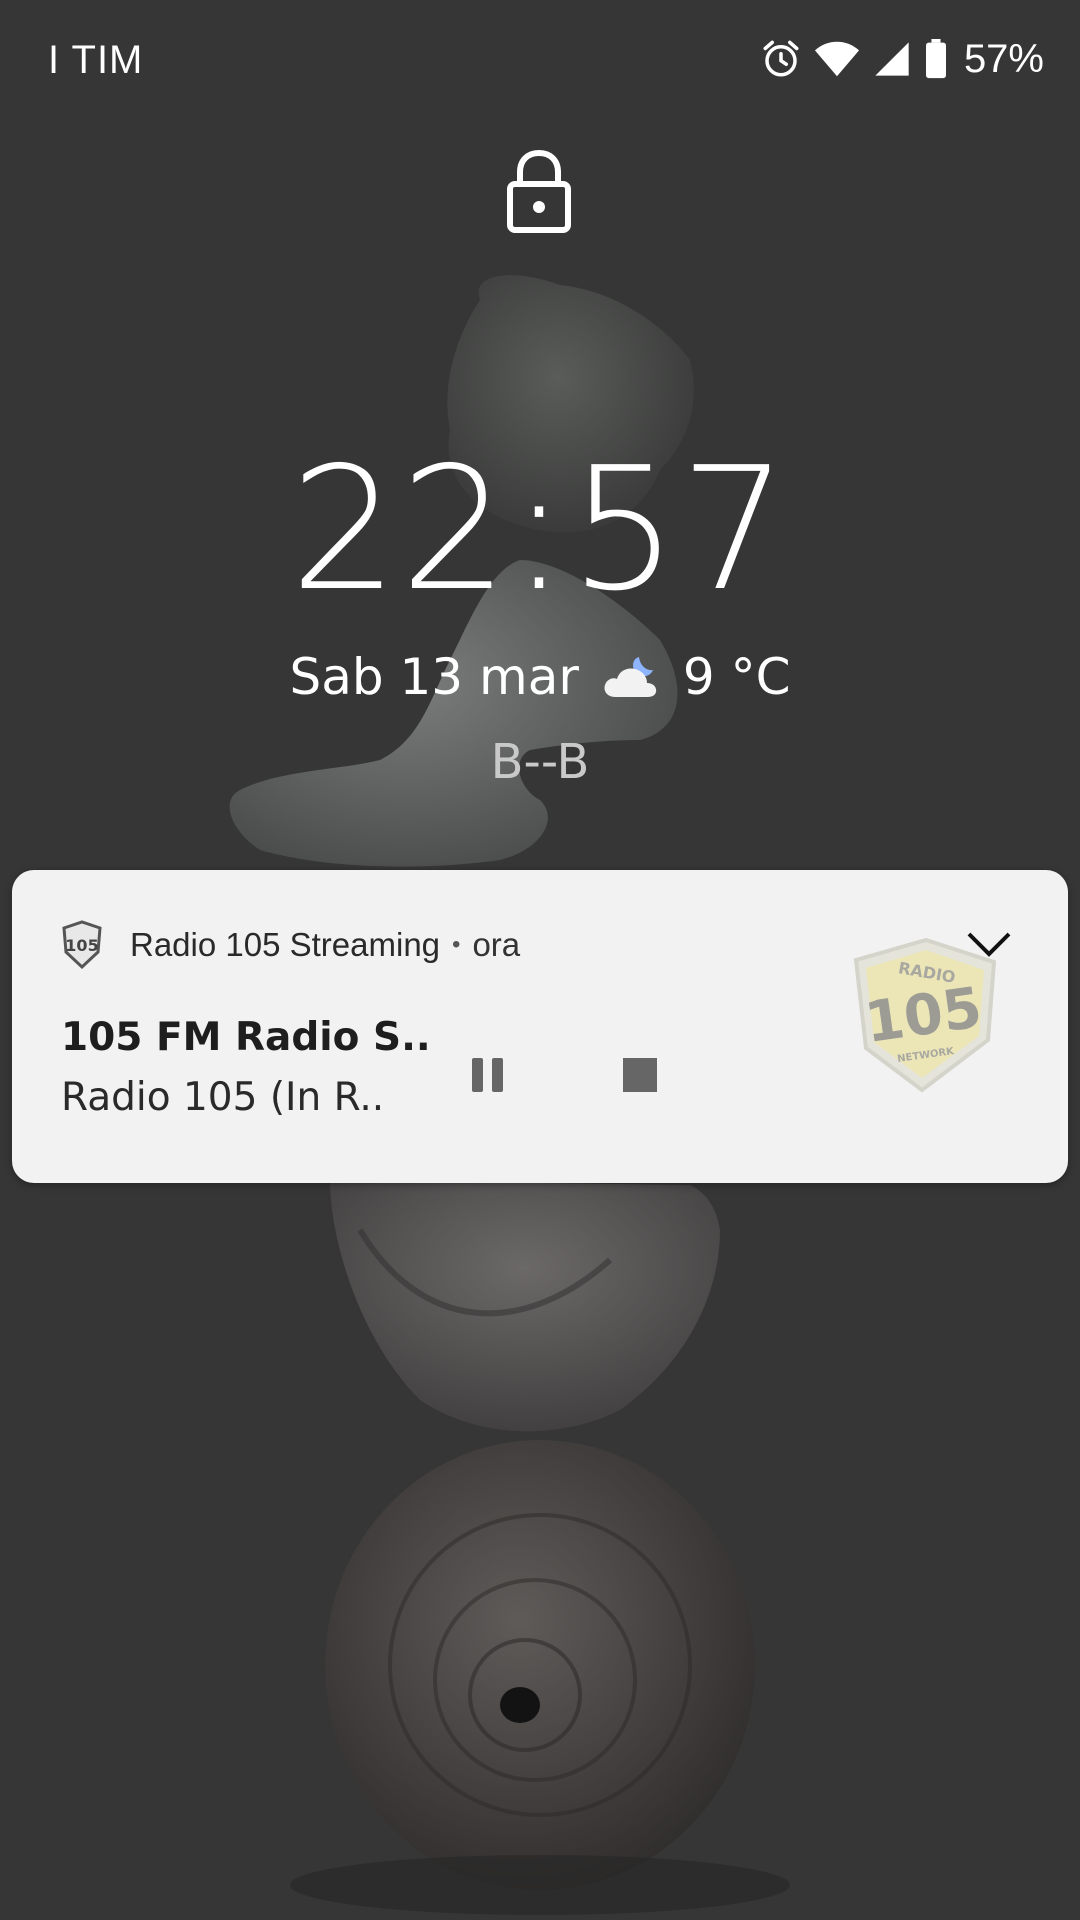 This screenshot has height=1920, width=1080. Describe the element at coordinates (630, 677) in the screenshot. I see `partly-cloudy-night-icon` at that location.